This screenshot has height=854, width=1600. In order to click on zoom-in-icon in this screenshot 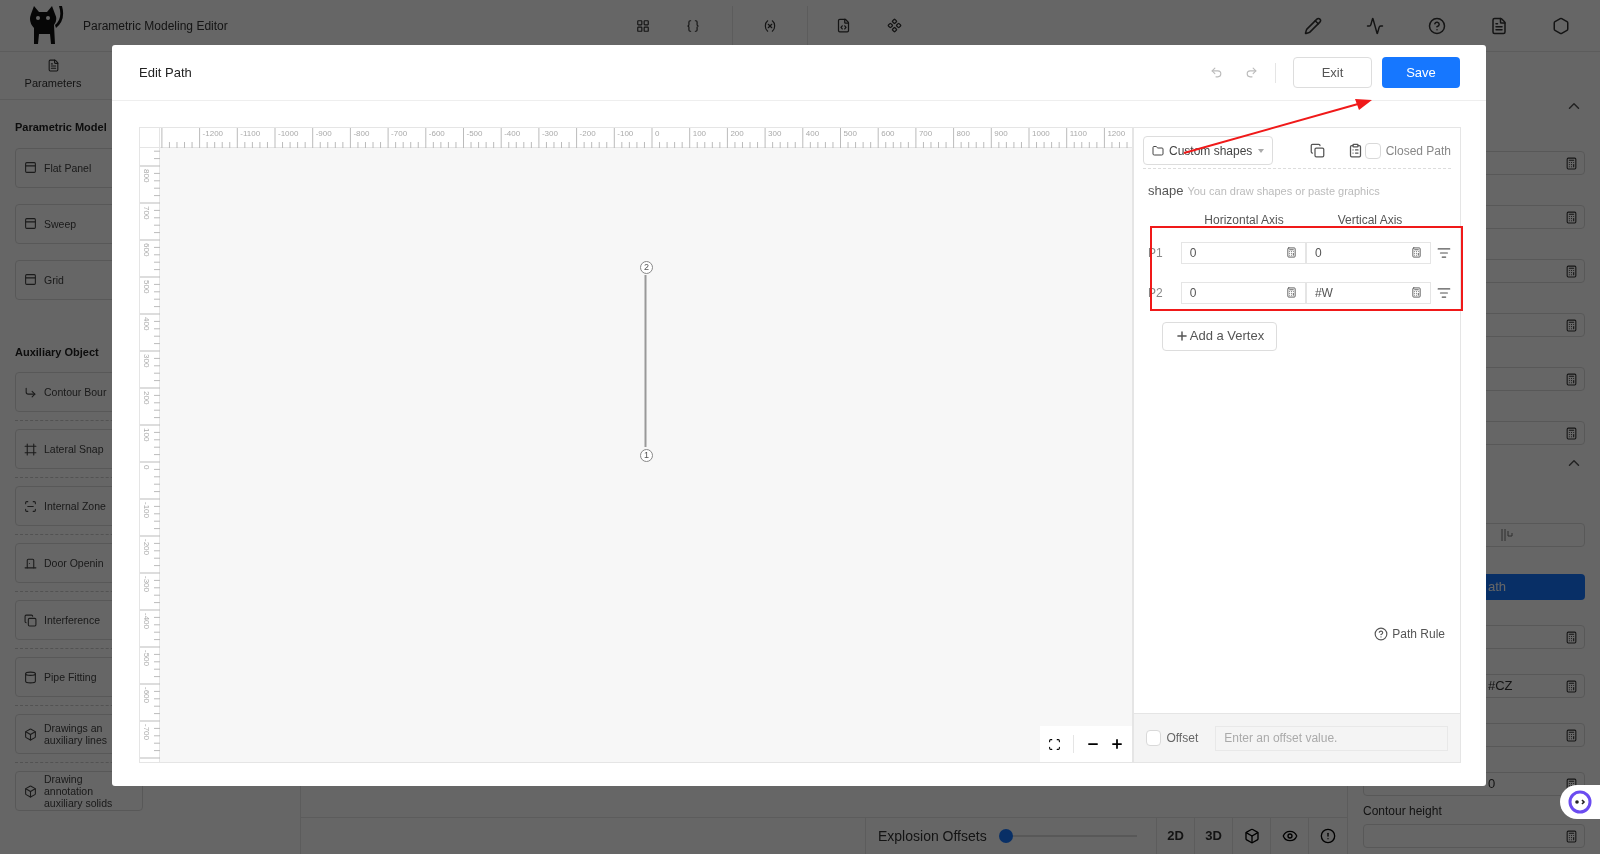, I will do `click(1117, 744)`.